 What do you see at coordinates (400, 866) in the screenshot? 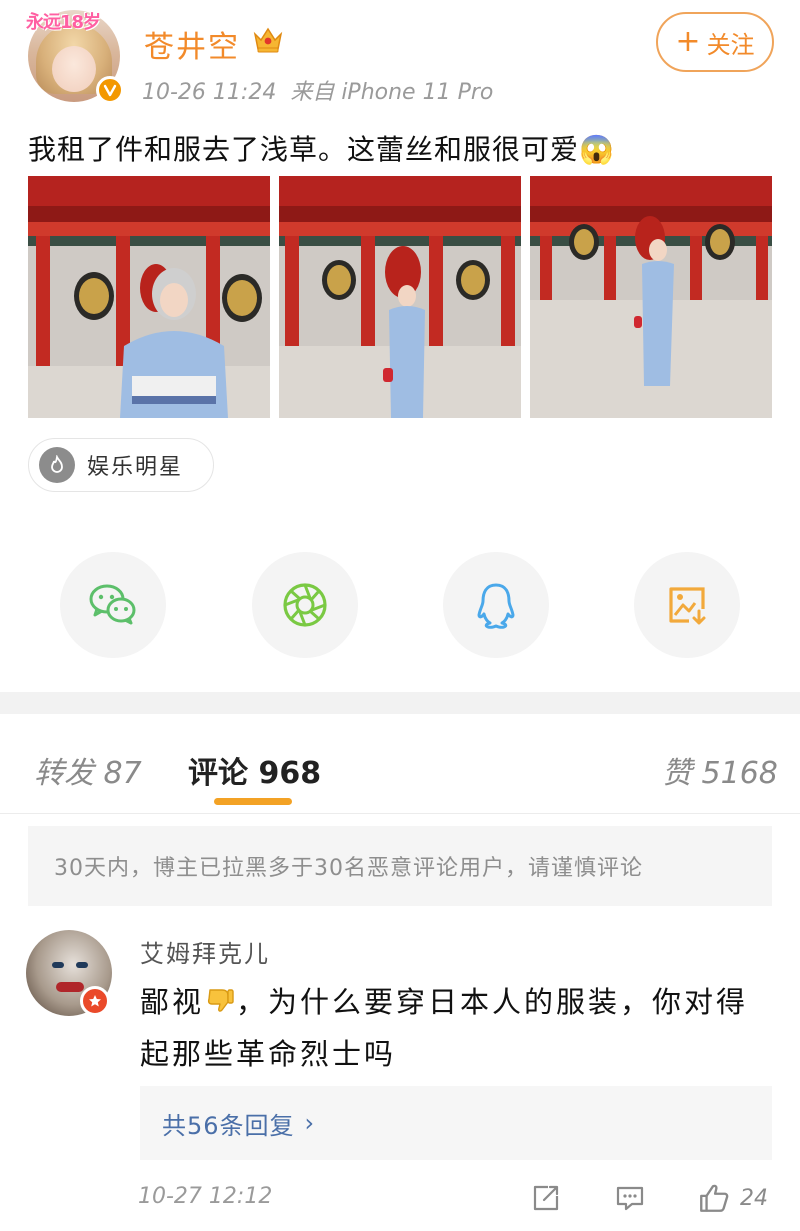
I see `comment-notice: 30天内，博主已拉黑多于30名恶意评论用户，请谨慎评论` at bounding box center [400, 866].